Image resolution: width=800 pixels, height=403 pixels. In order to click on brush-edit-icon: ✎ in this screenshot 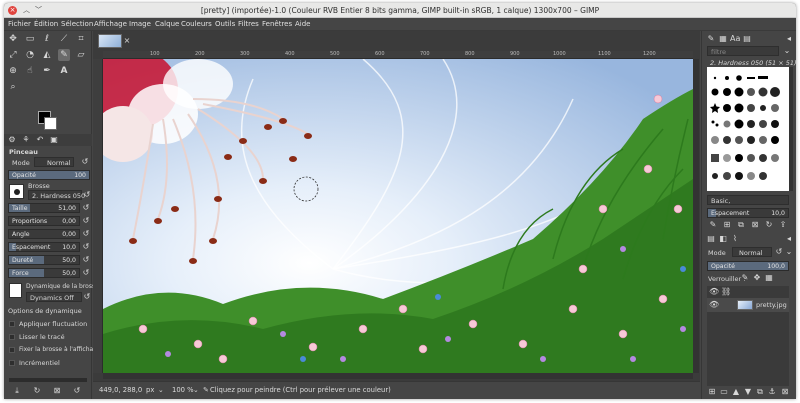, I will do `click(713, 225)`.